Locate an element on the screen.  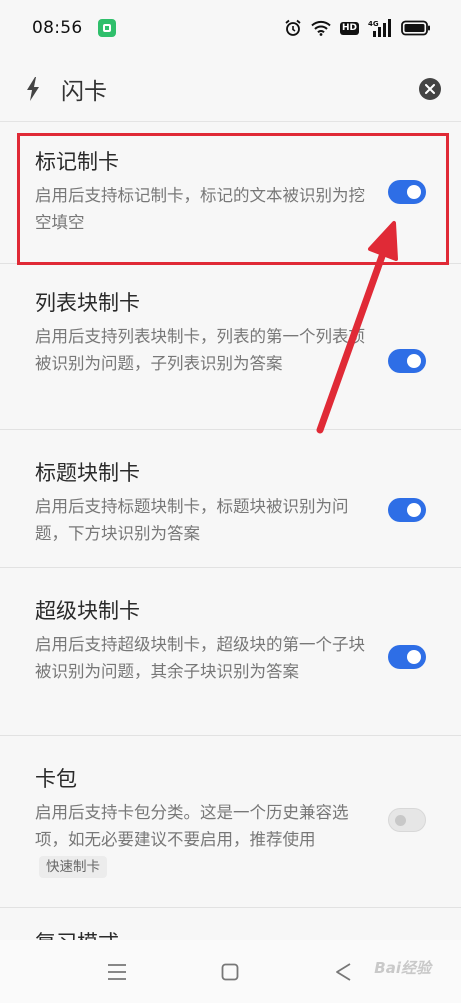
setting-title: 超级块制卡 is located at coordinates (87, 611).